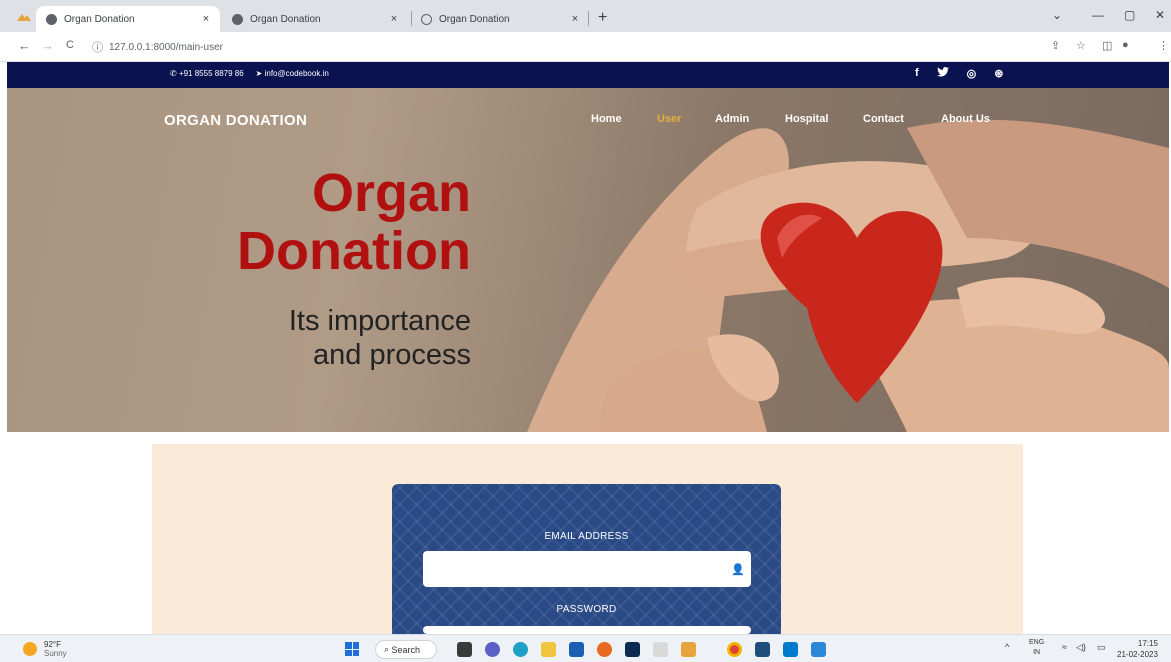  Describe the element at coordinates (296, 73) in the screenshot. I see `email-address: info@codebook.in` at that location.